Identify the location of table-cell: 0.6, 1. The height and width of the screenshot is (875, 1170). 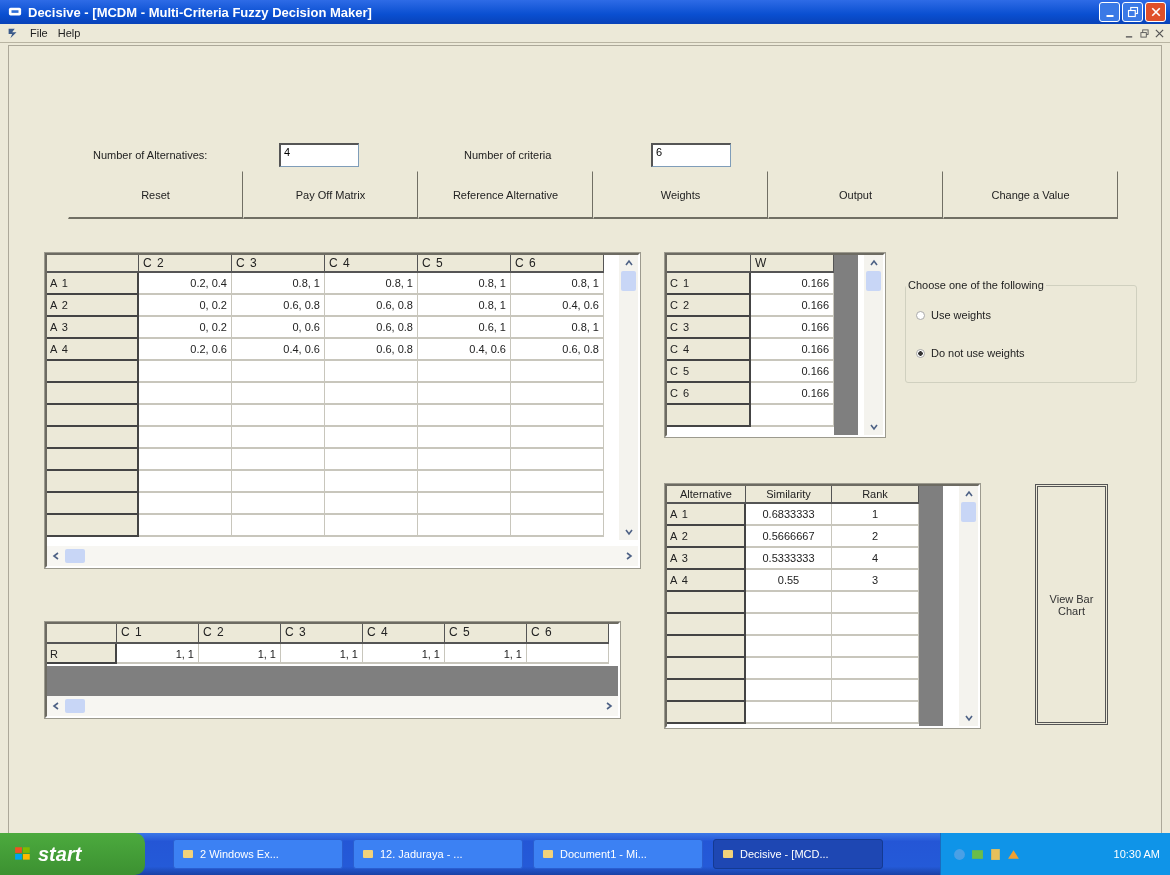
(464, 328).